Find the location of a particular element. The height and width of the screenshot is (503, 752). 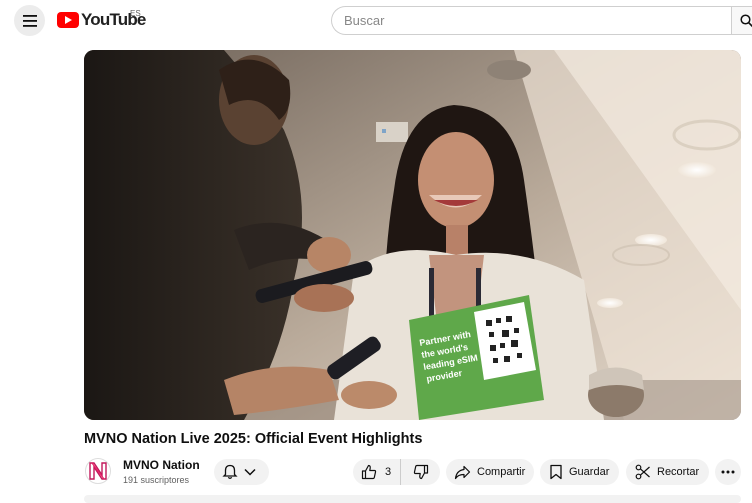

scissors-icon is located at coordinates (642, 472).